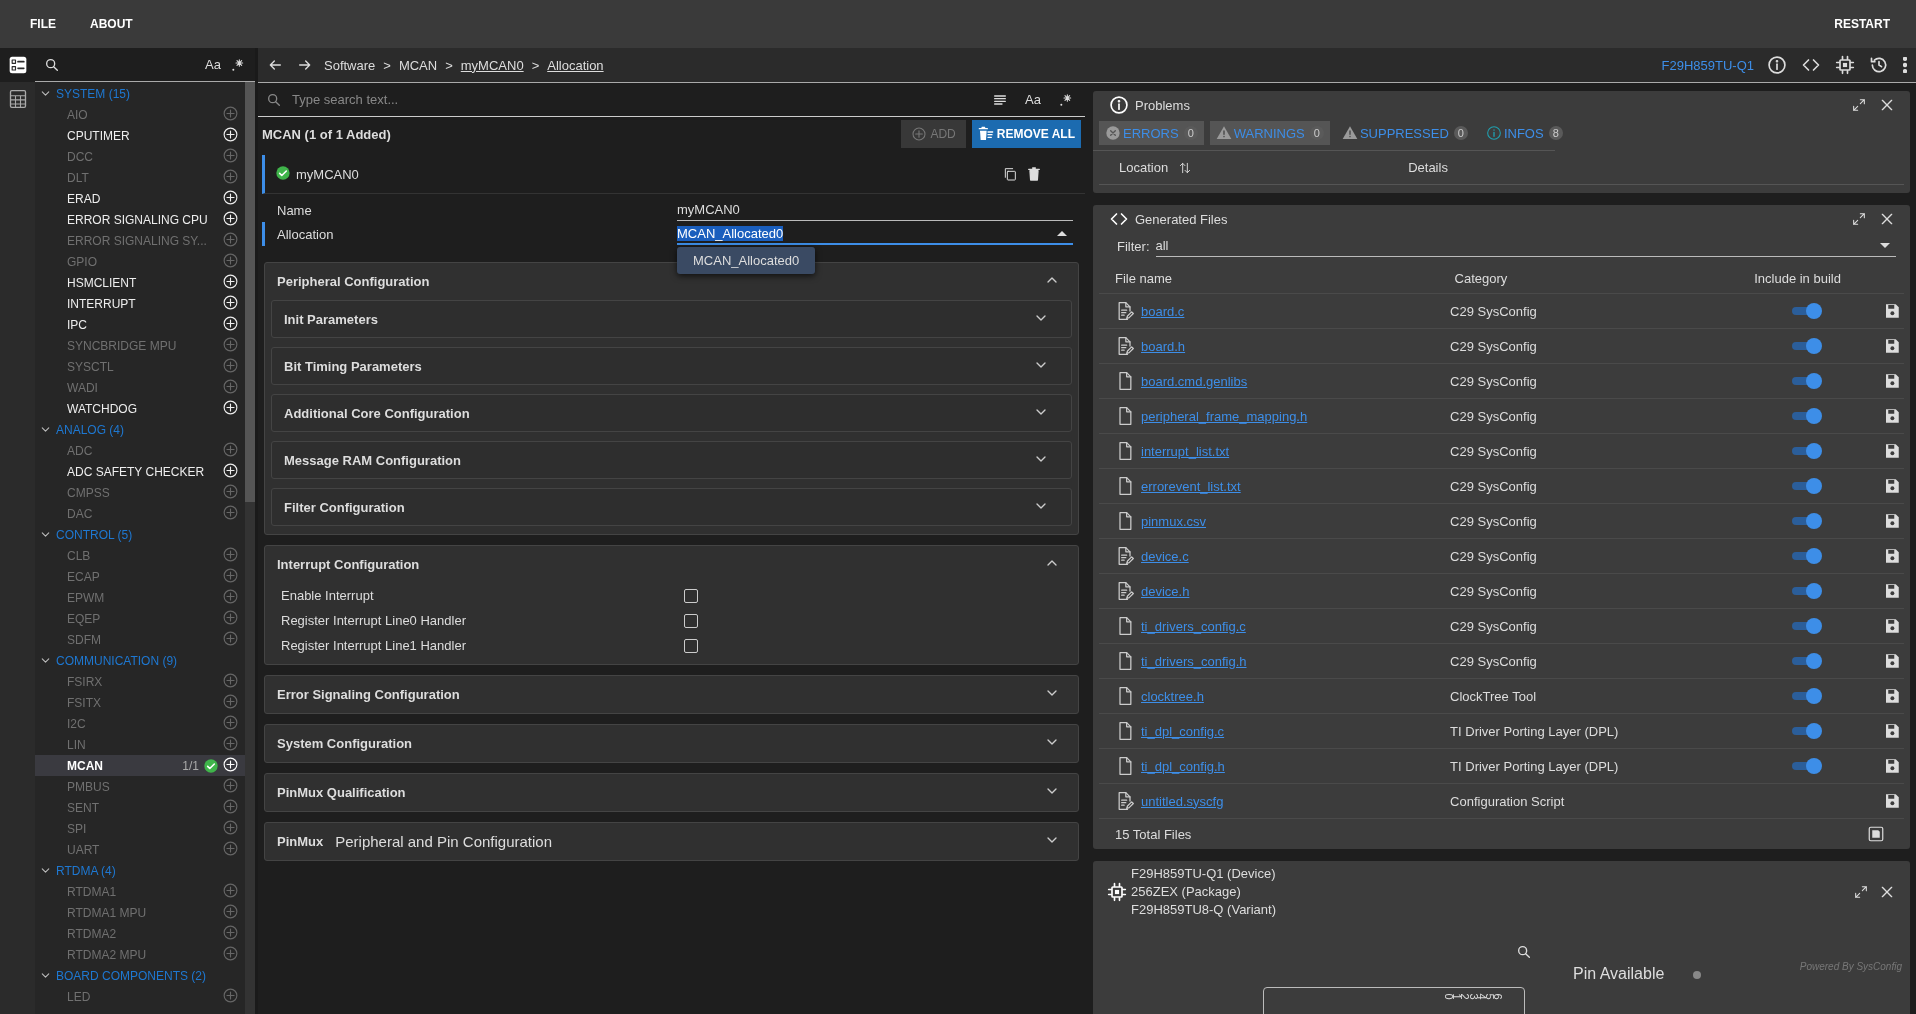 The height and width of the screenshot is (1014, 1916). I want to click on warning-icon, so click(1349, 133).